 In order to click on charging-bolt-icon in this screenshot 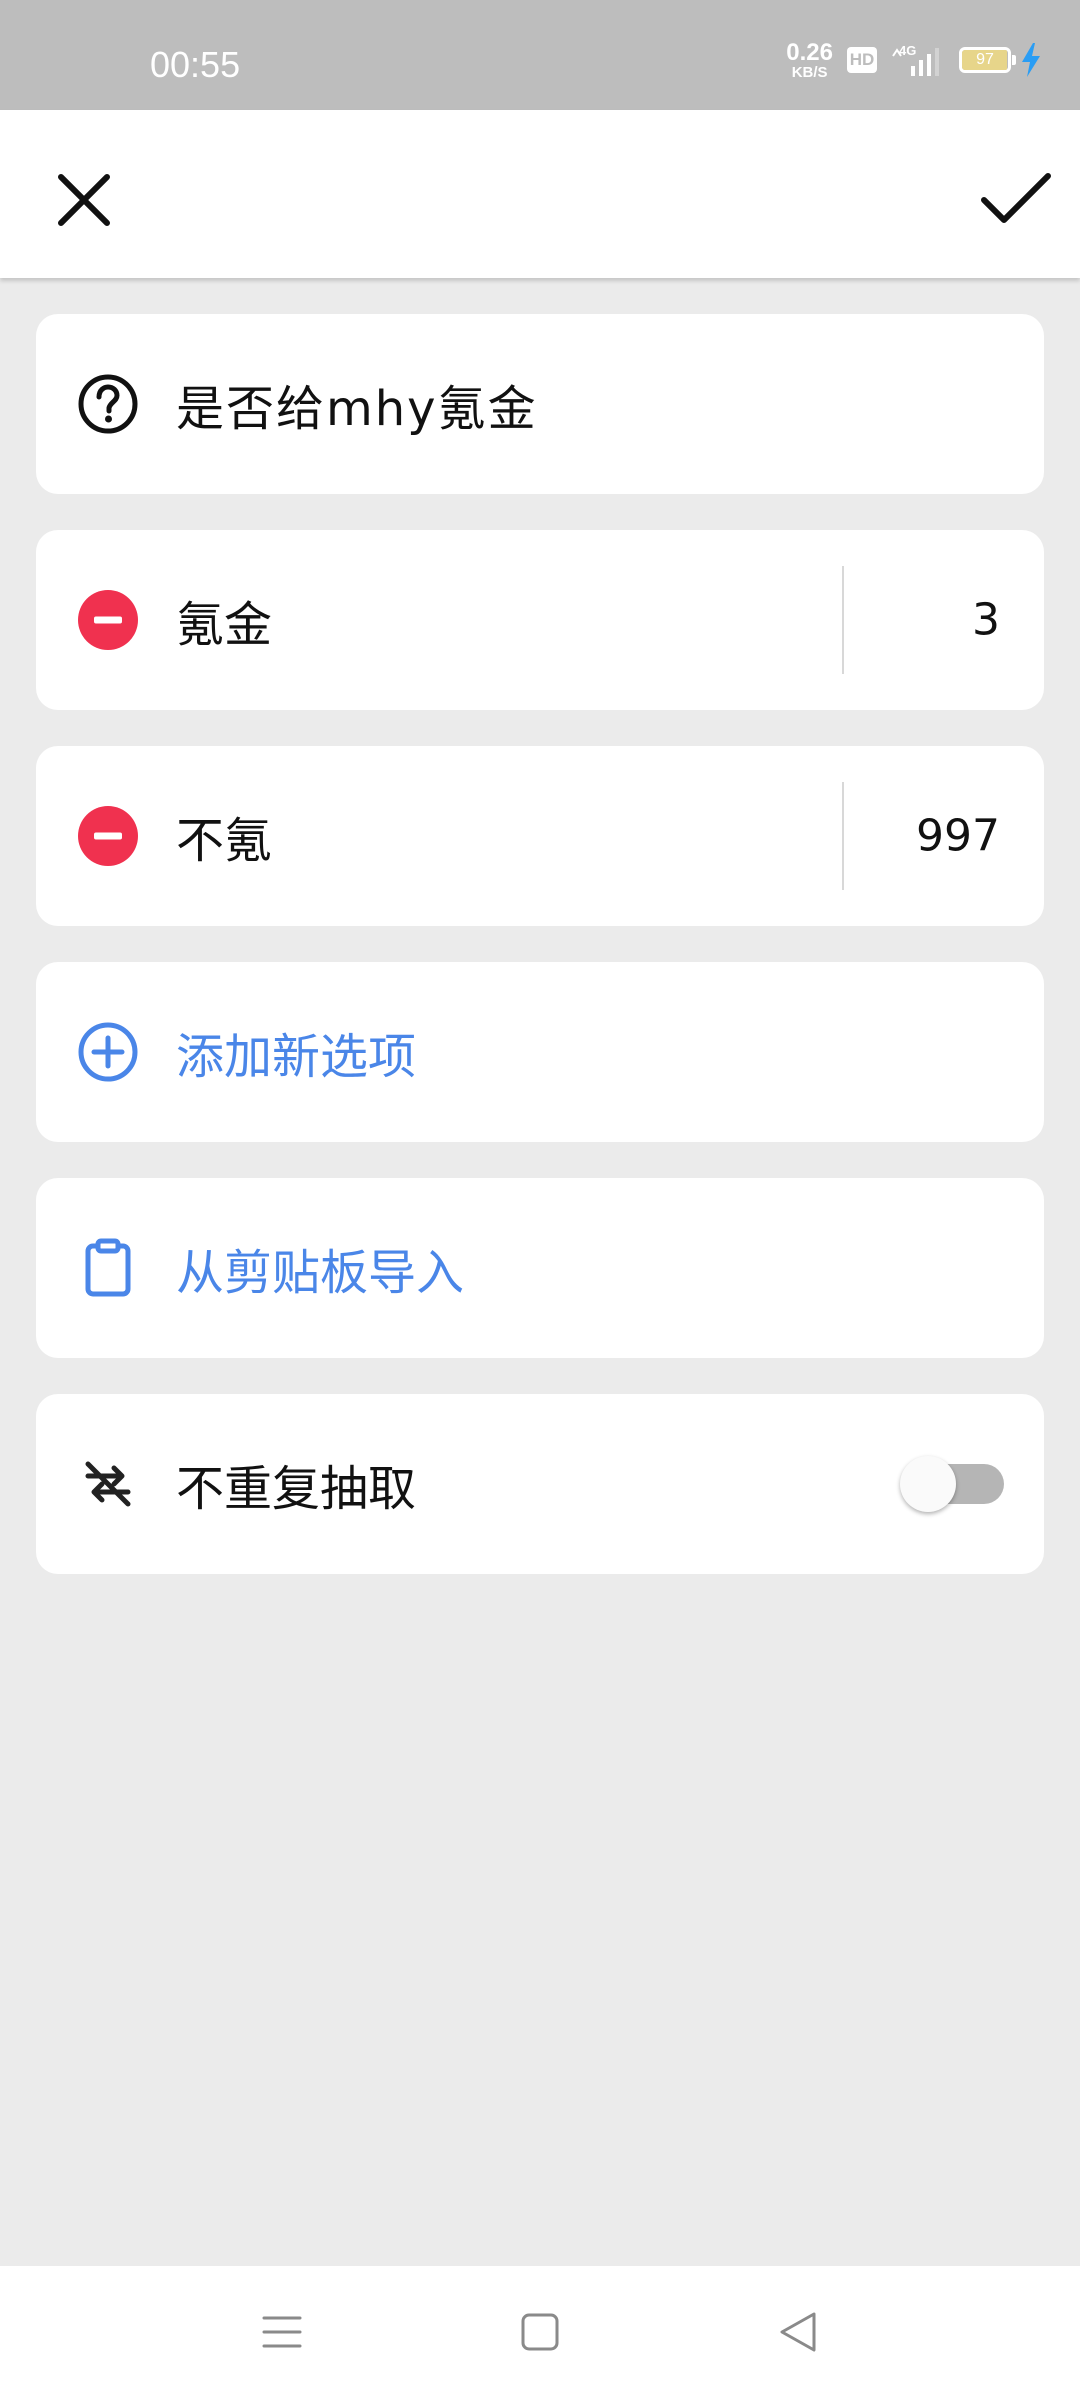, I will do `click(1031, 60)`.